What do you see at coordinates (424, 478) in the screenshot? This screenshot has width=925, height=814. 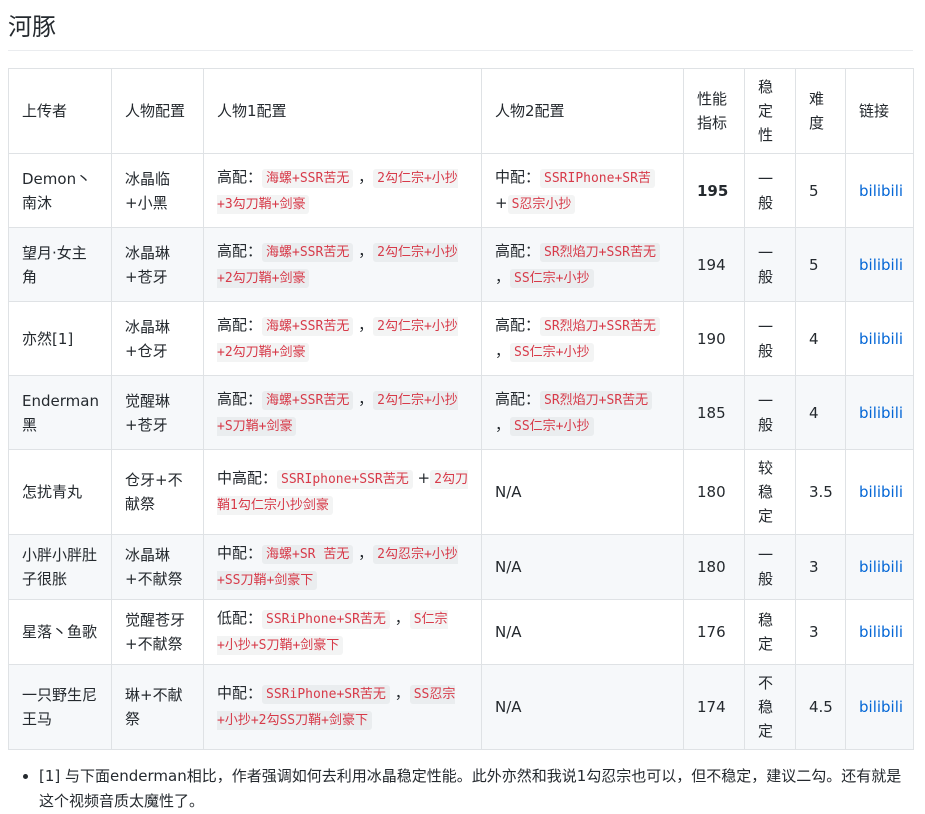 I see `config-text: +` at bounding box center [424, 478].